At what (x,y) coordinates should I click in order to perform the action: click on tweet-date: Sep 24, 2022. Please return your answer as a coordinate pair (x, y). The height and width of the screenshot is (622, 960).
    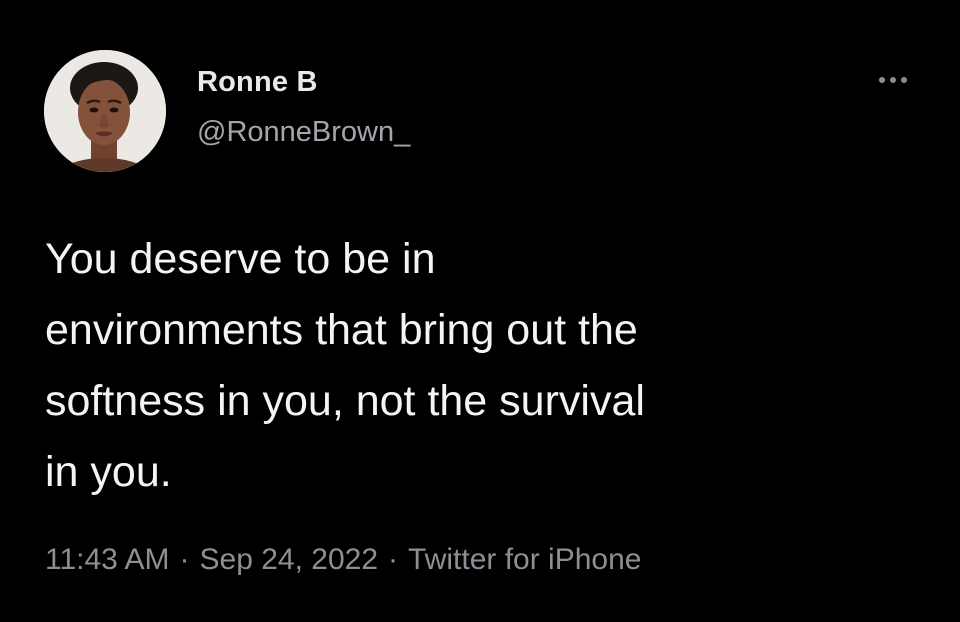
    Looking at the image, I should click on (289, 559).